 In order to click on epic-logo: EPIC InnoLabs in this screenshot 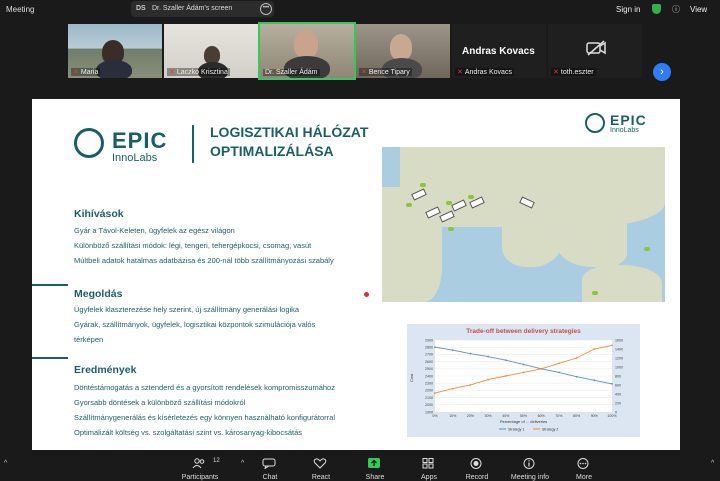, I will do `click(124, 148)`.